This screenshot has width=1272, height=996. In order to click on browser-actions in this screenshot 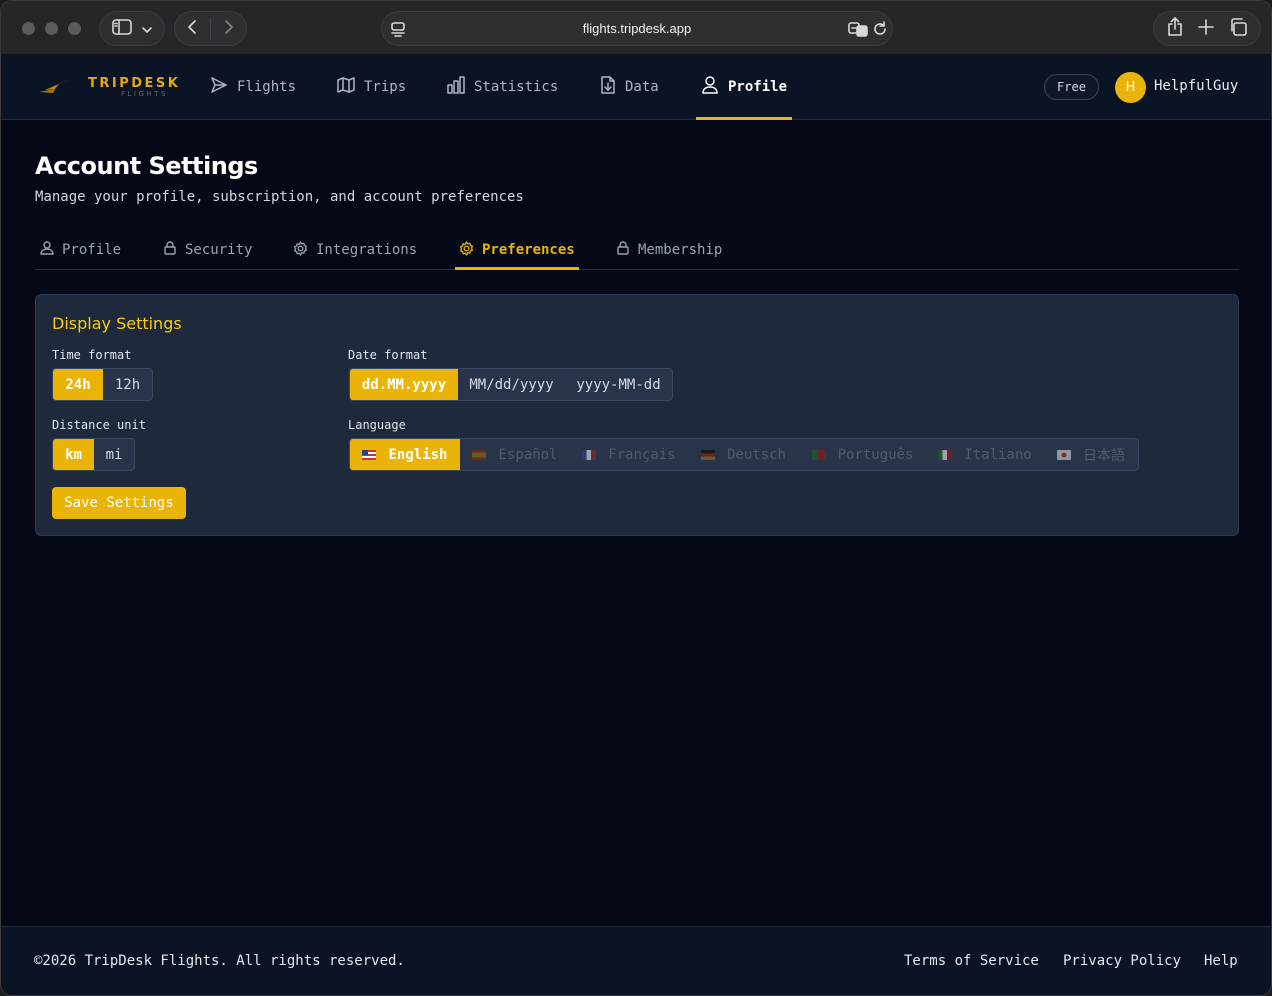, I will do `click(1207, 28)`.